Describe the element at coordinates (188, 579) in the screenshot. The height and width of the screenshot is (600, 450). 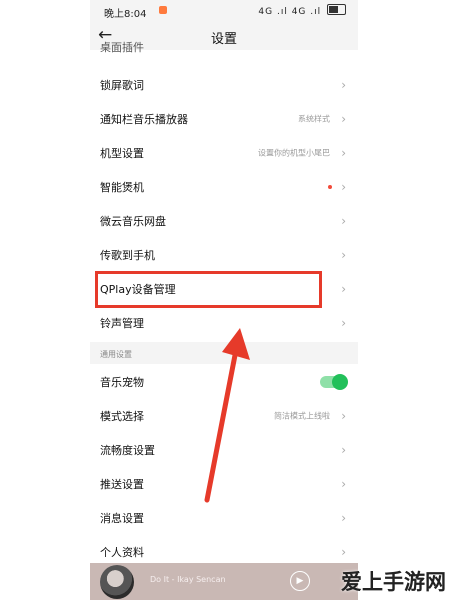
I see `now-playing-title: Do It - Ikay Sencan` at that location.